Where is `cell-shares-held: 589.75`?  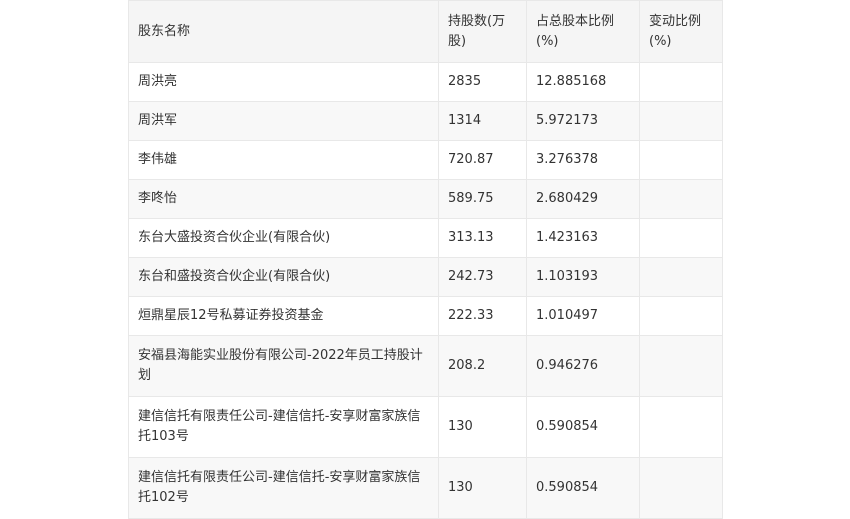
cell-shares-held: 589.75 is located at coordinates (482, 199).